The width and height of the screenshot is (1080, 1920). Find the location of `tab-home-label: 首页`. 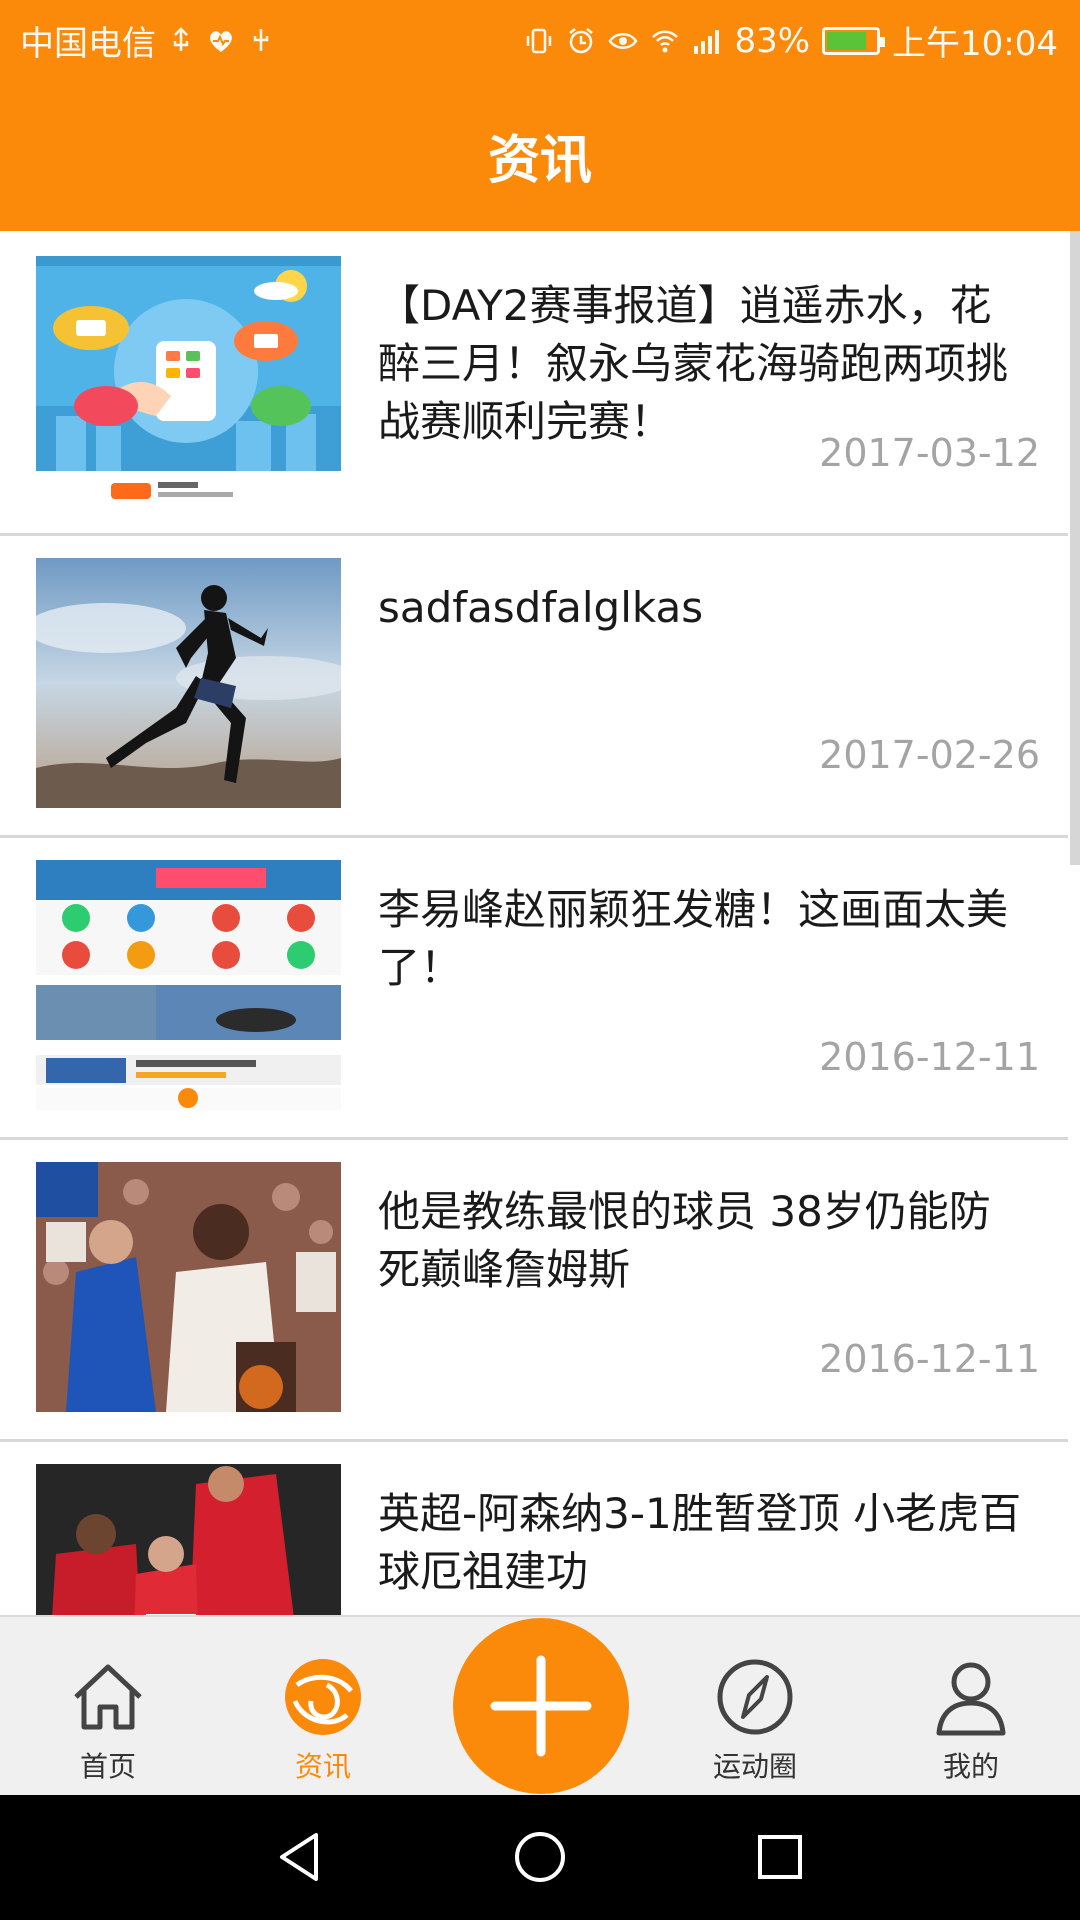

tab-home-label: 首页 is located at coordinates (107, 1766).